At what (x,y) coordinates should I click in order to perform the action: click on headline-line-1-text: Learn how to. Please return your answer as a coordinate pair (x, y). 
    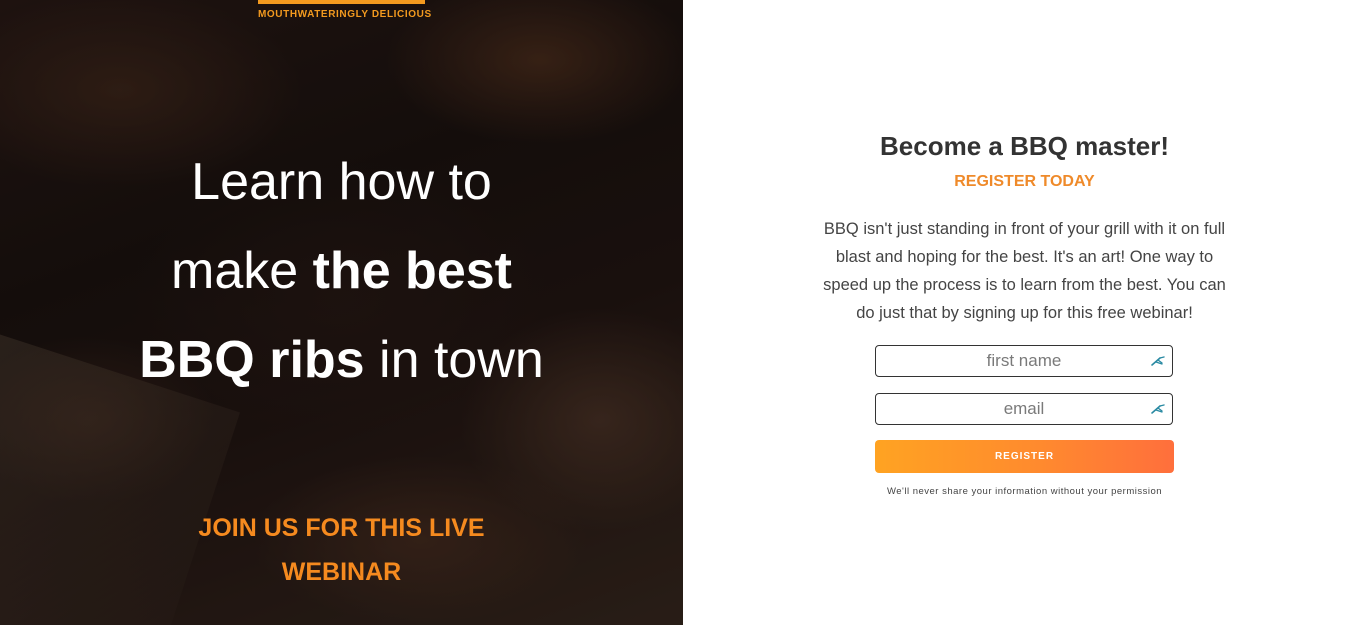
    Looking at the image, I should click on (341, 182).